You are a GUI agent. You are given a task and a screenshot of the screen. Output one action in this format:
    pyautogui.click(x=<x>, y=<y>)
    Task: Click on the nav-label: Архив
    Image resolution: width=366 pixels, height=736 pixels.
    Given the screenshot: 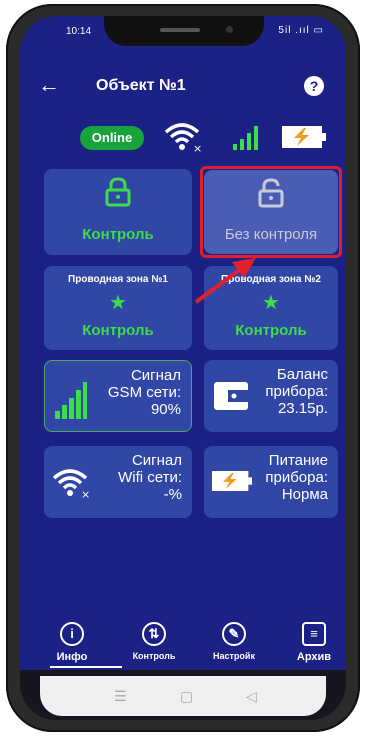 What is the action you would take?
    pyautogui.click(x=314, y=657)
    